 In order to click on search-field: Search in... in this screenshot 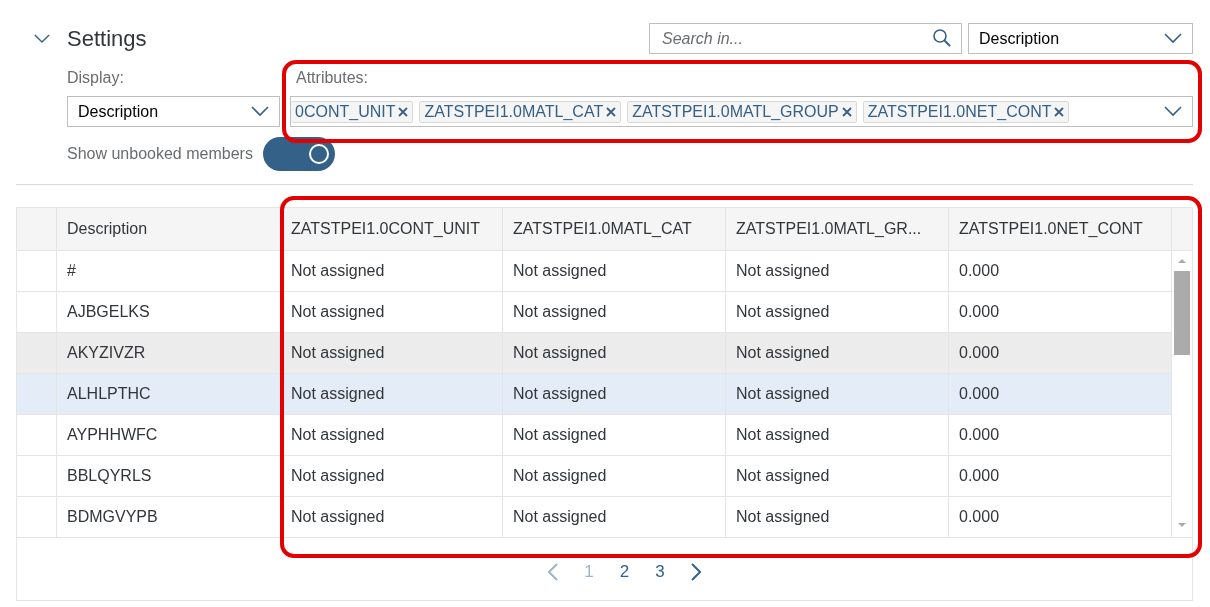, I will do `click(805, 38)`.